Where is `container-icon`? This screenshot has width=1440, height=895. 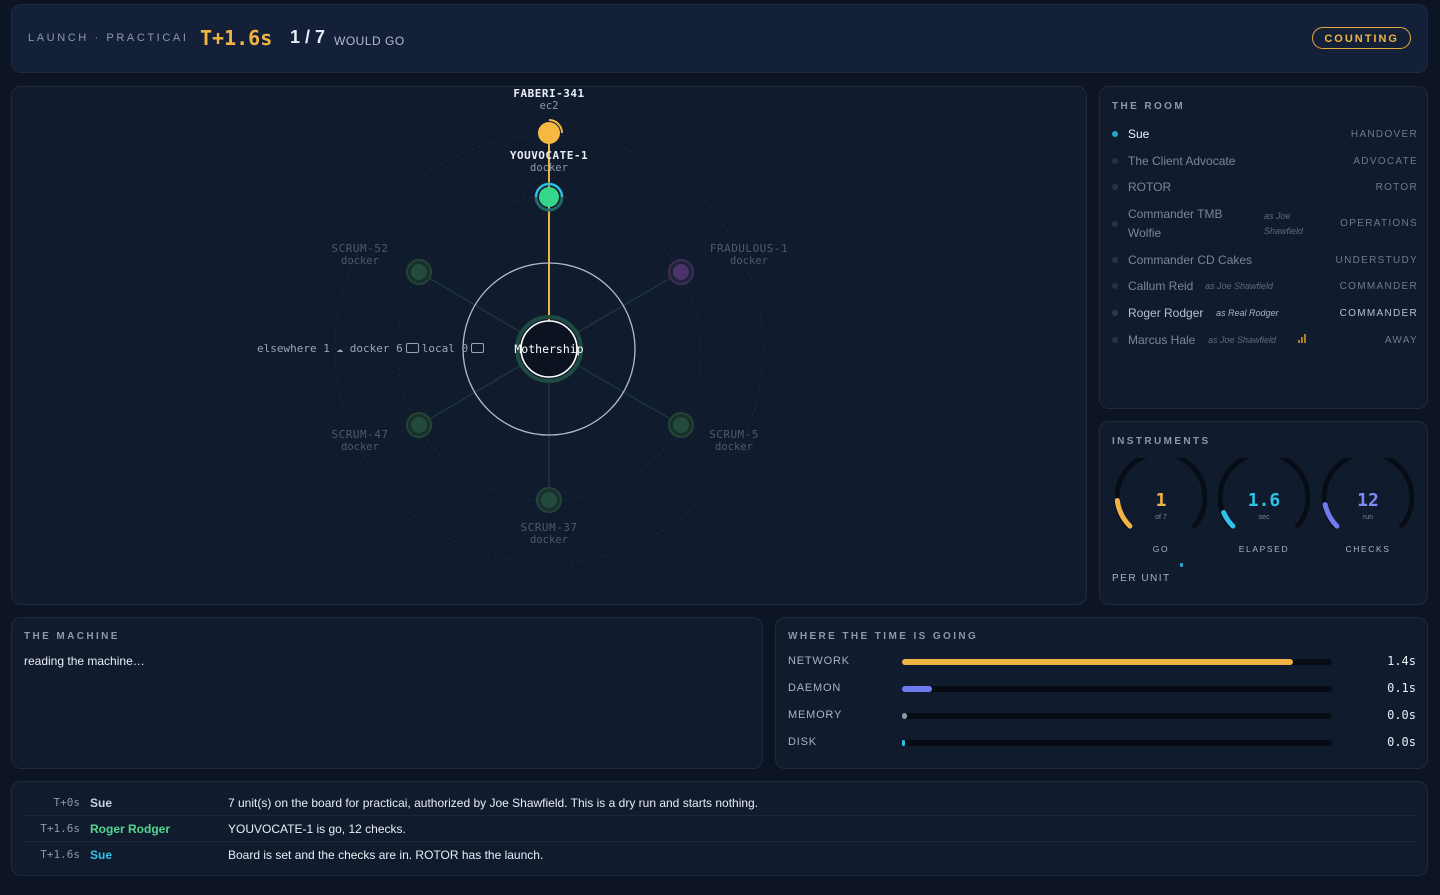
container-icon is located at coordinates (412, 348).